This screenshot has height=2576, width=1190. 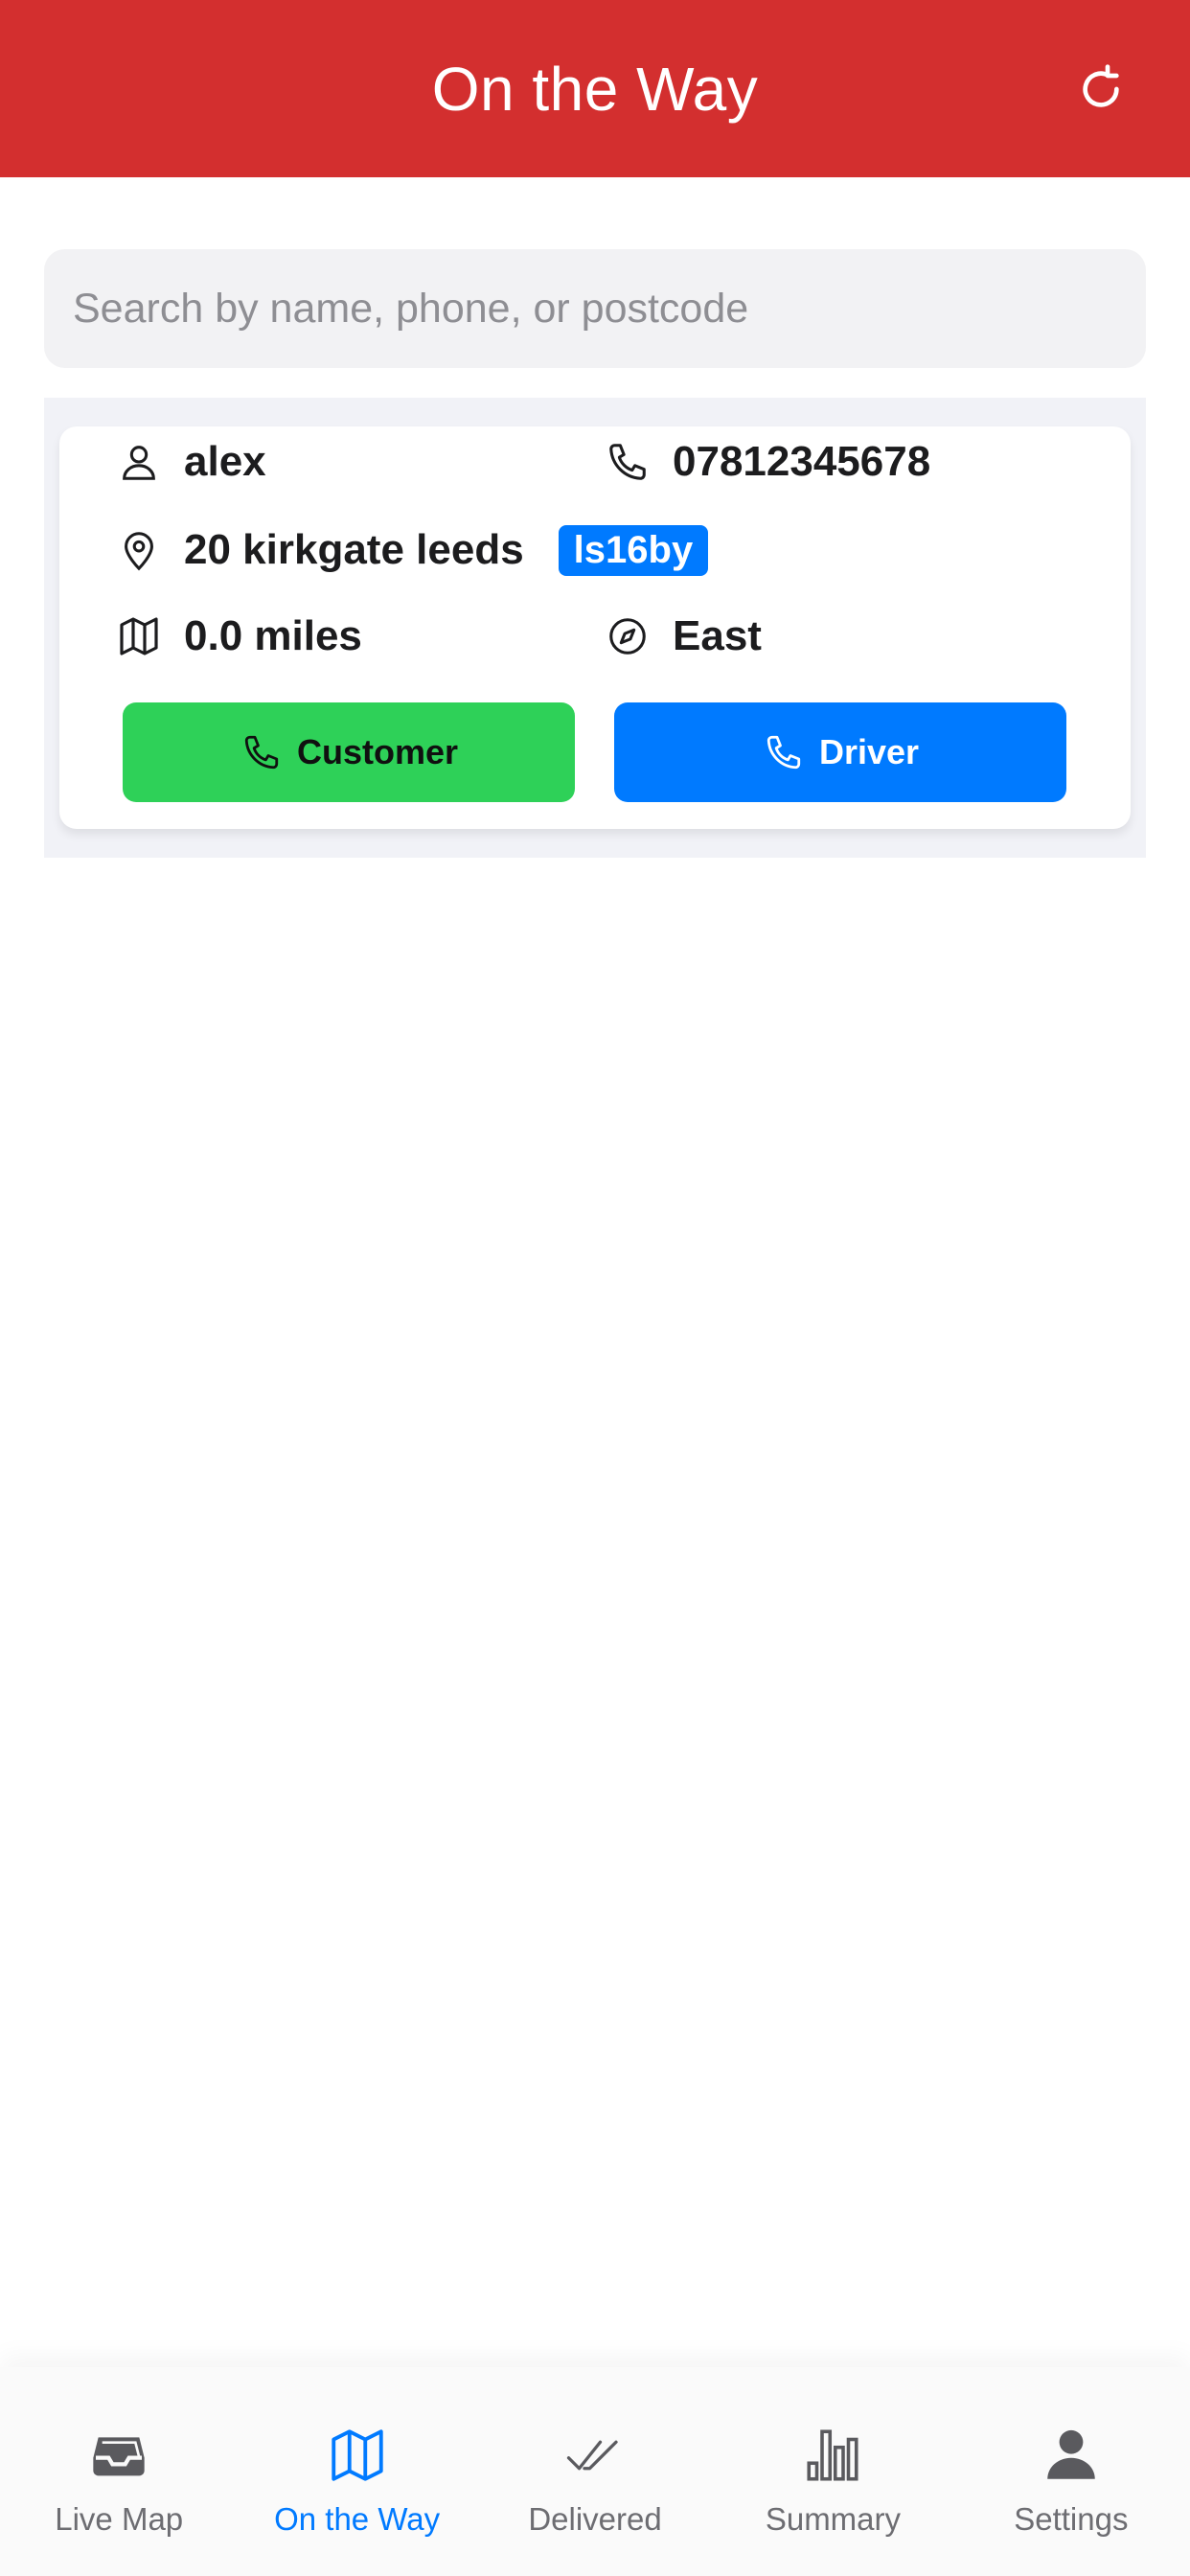 I want to click on search-bar, so click(x=595, y=308).